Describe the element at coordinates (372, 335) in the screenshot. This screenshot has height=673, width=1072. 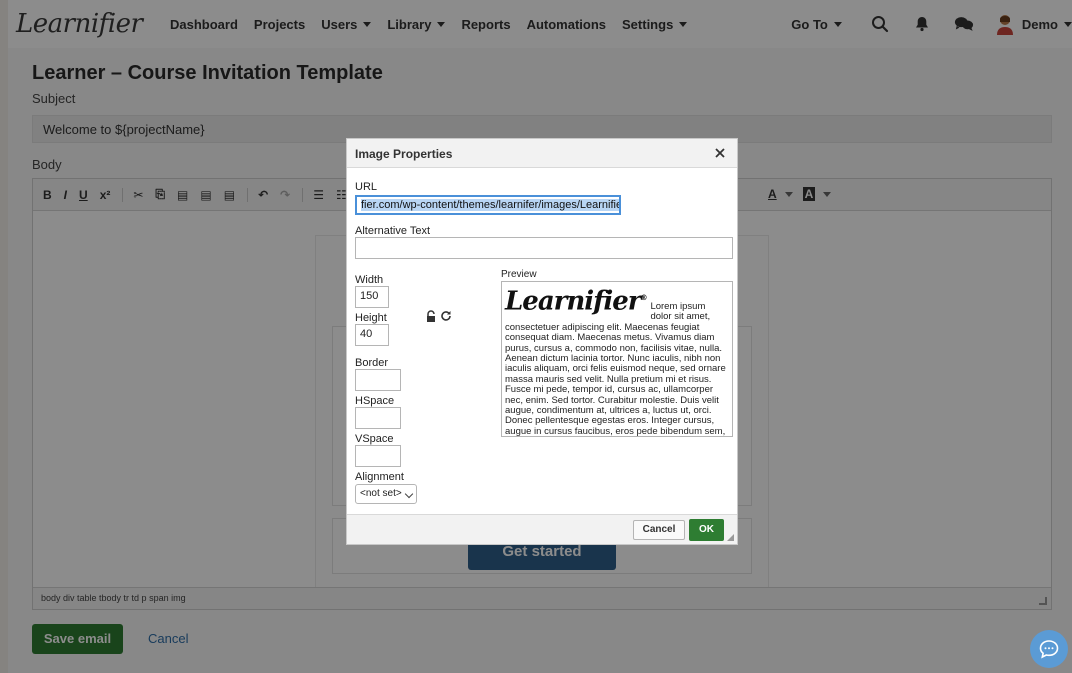
I see `height-input: 40` at that location.